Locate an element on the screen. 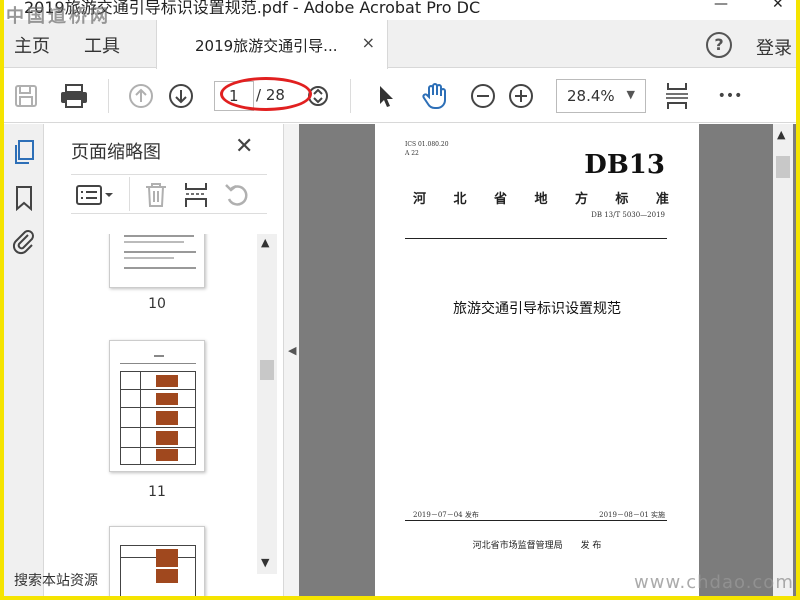 The width and height of the screenshot is (800, 600). minimize-button: — is located at coordinates (721, 6).